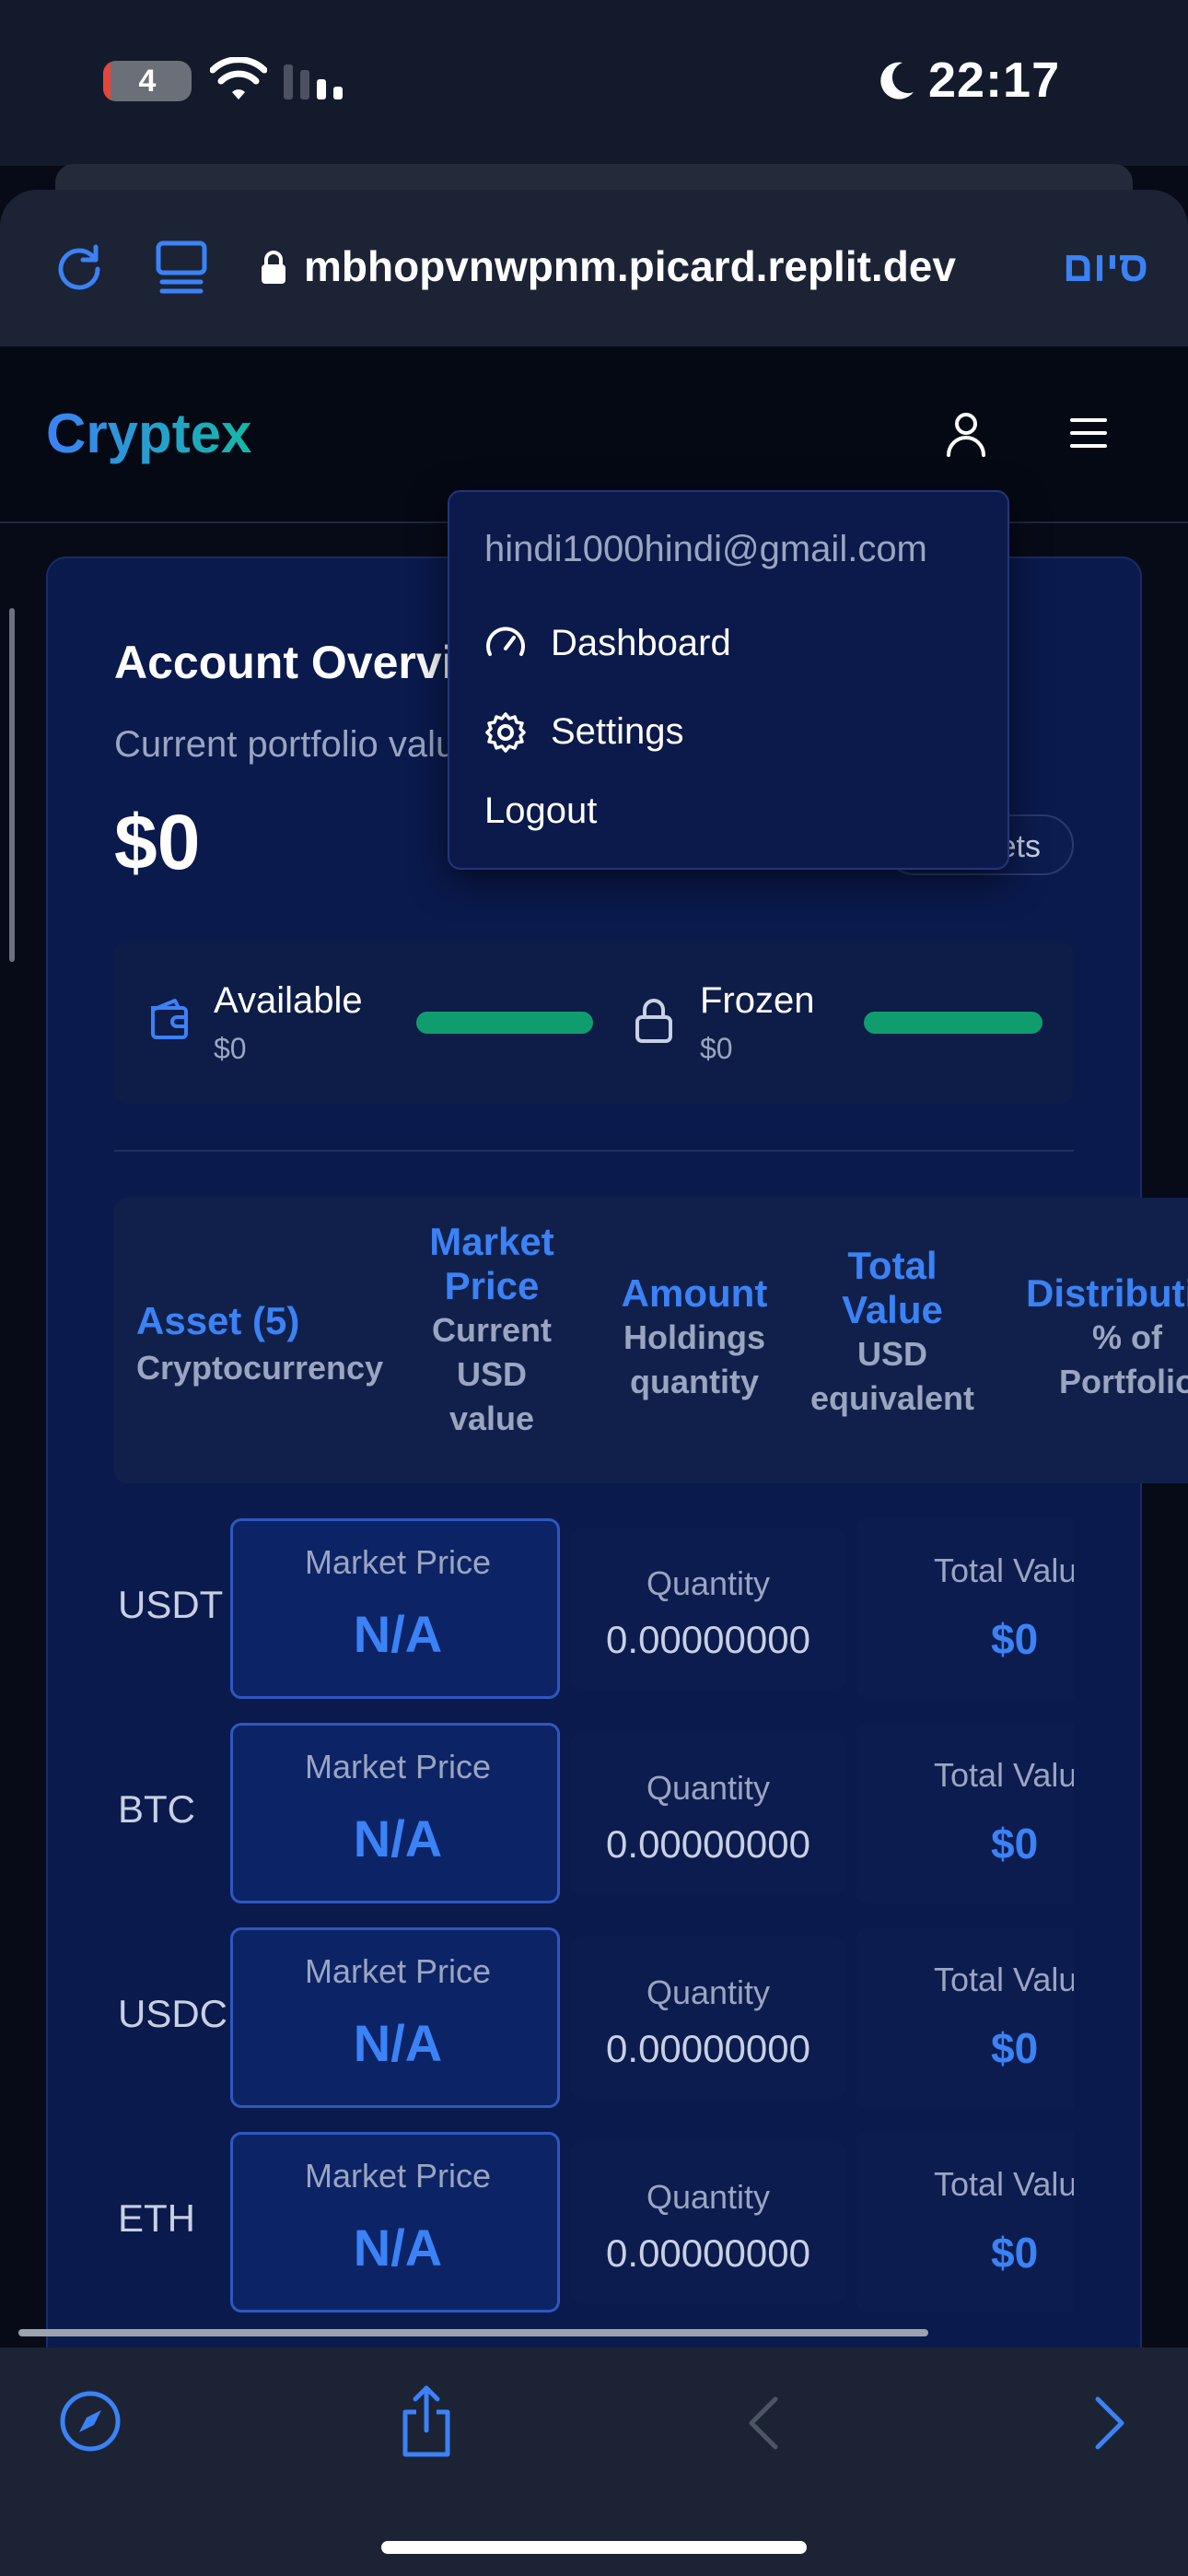 The image size is (1188, 2576). I want to click on wallet-icon, so click(169, 1019).